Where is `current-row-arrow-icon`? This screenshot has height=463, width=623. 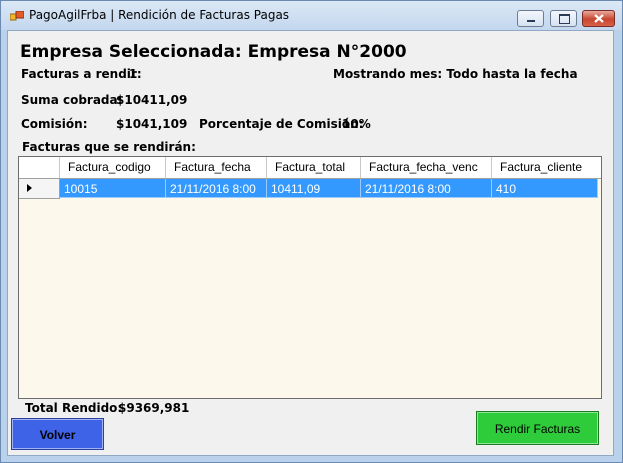
current-row-arrow-icon is located at coordinates (29, 188).